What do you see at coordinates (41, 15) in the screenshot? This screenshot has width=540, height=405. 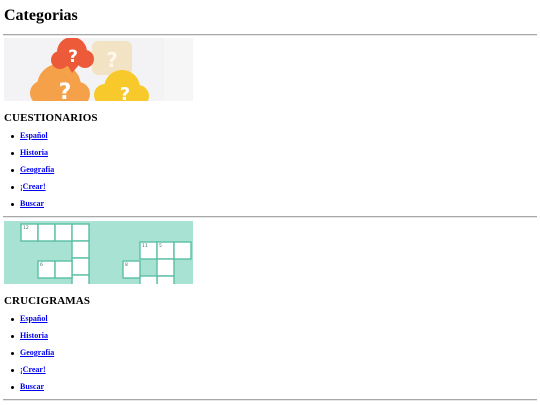 I see `page-title: Categorias` at bounding box center [41, 15].